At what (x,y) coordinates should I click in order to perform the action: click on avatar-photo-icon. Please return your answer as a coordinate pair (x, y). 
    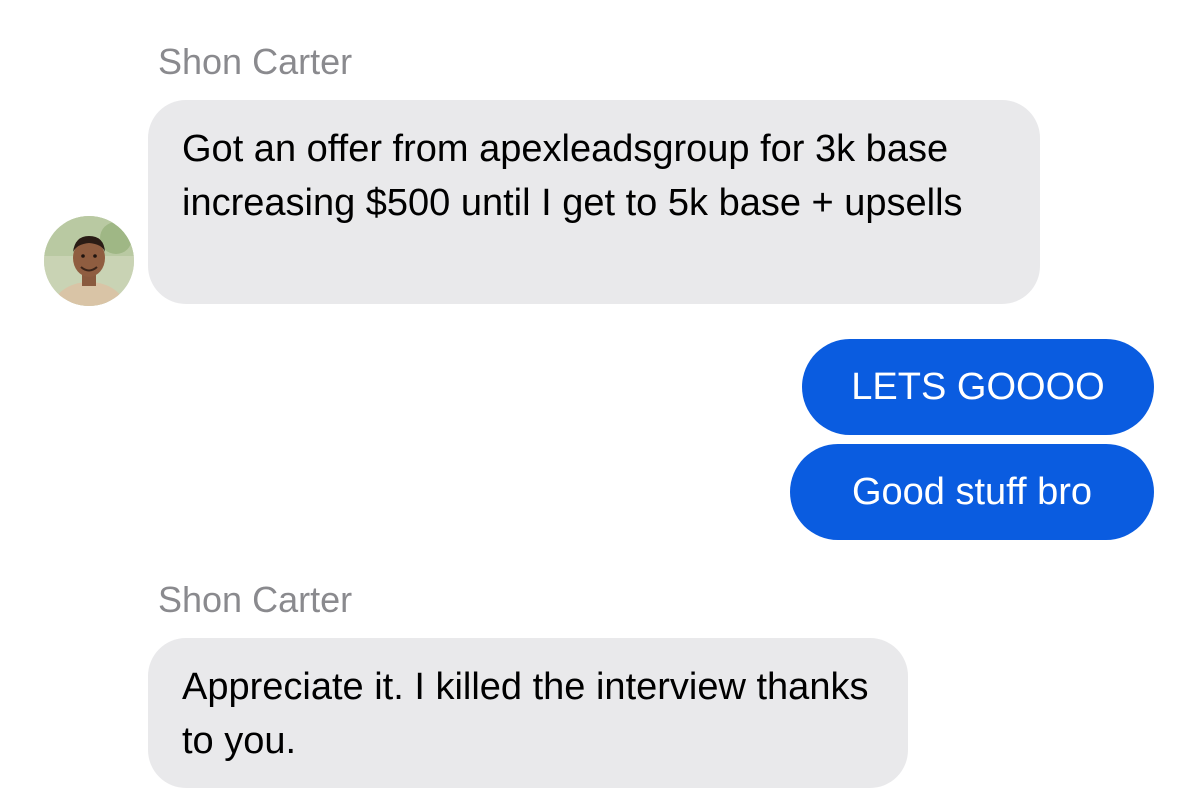
    Looking at the image, I should click on (89, 261).